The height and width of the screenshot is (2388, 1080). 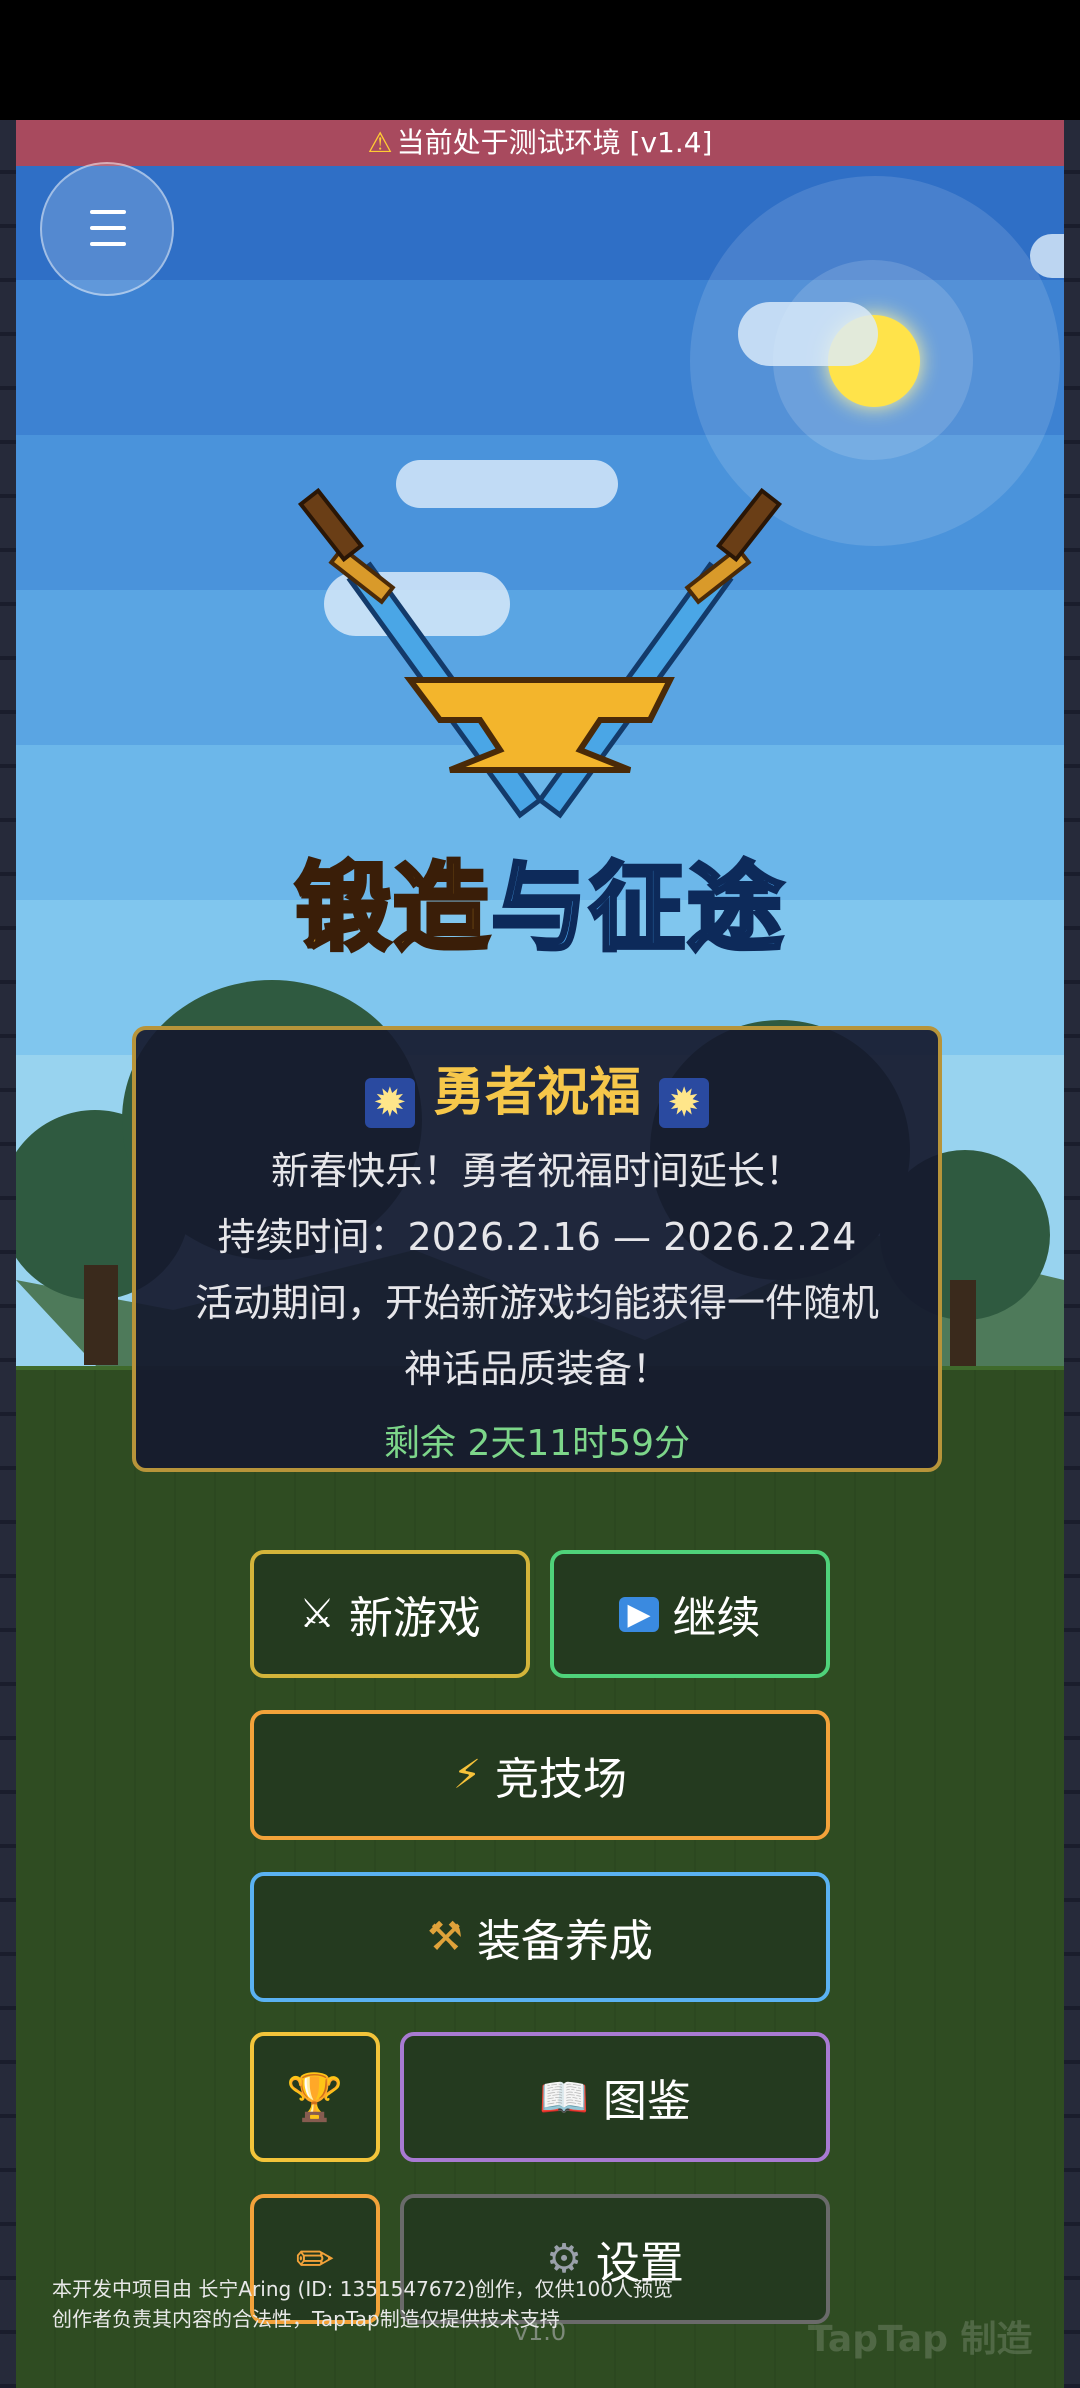 I want to click on swords-icon: ⚔, so click(x=317, y=1614).